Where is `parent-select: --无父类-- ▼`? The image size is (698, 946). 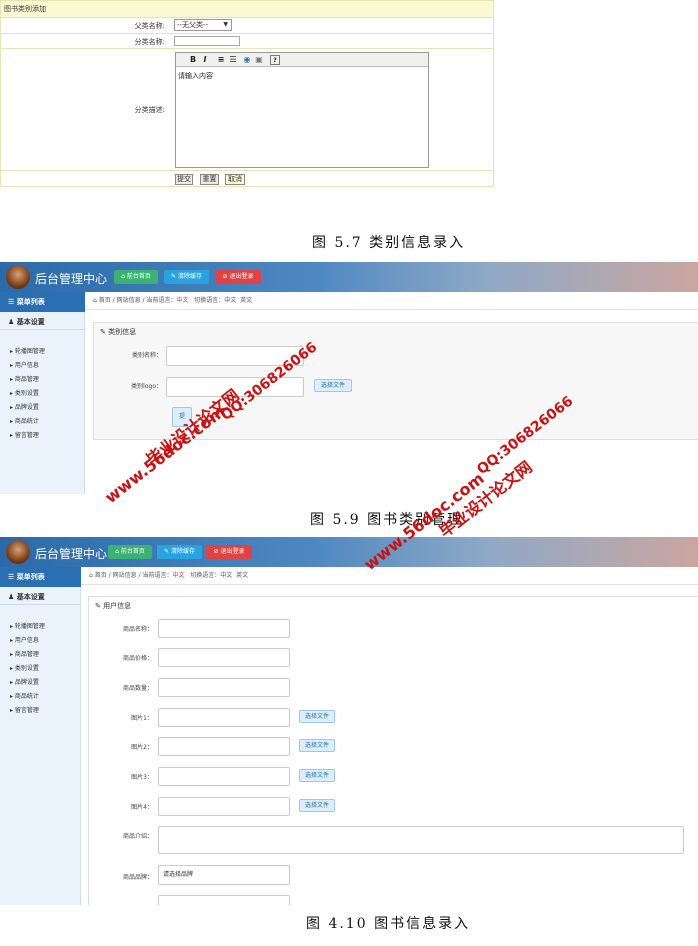 parent-select: --无父类-- ▼ is located at coordinates (203, 25).